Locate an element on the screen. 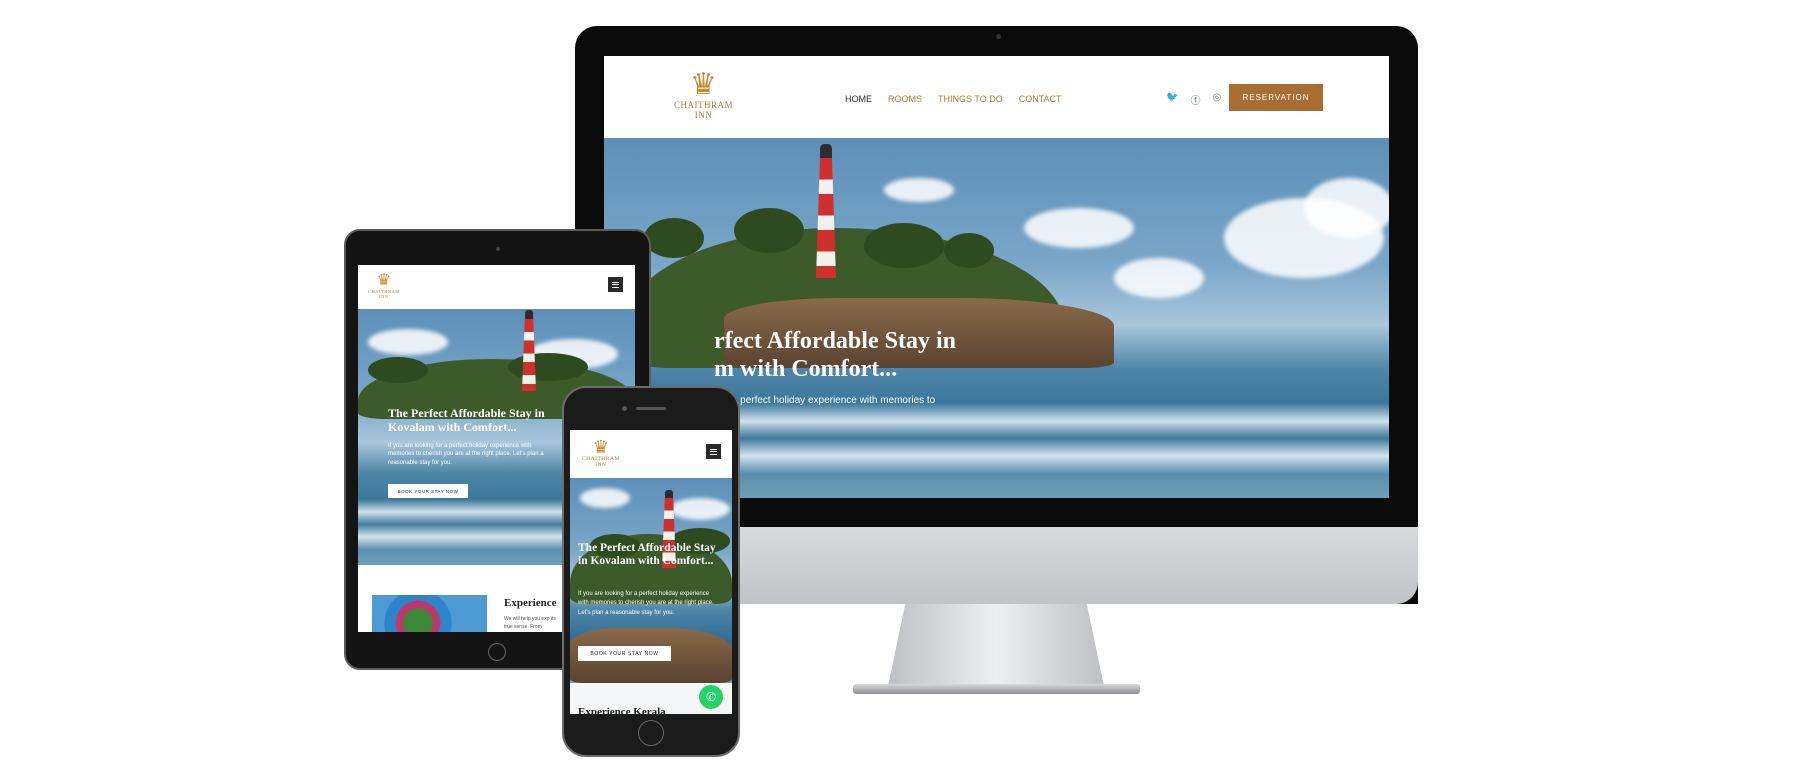 The image size is (1800, 760). desktop-nav: HOME ROOMS THINGS TO DO CONTACT is located at coordinates (953, 99).